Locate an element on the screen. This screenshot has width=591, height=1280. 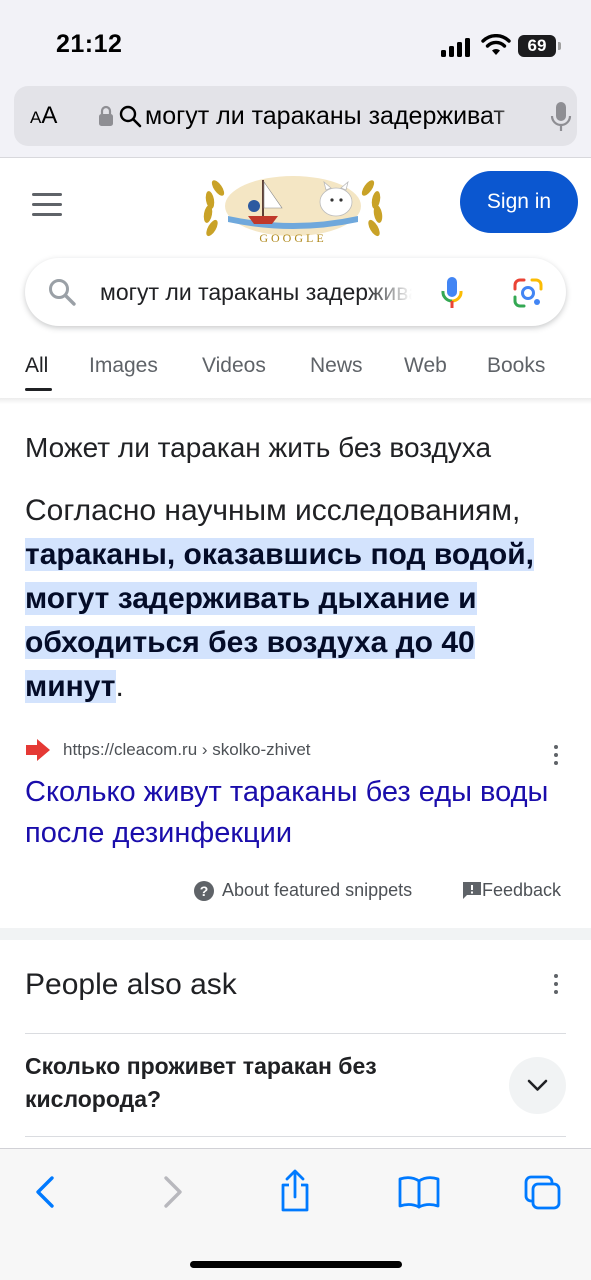
tabs-icon is located at coordinates (543, 1193).